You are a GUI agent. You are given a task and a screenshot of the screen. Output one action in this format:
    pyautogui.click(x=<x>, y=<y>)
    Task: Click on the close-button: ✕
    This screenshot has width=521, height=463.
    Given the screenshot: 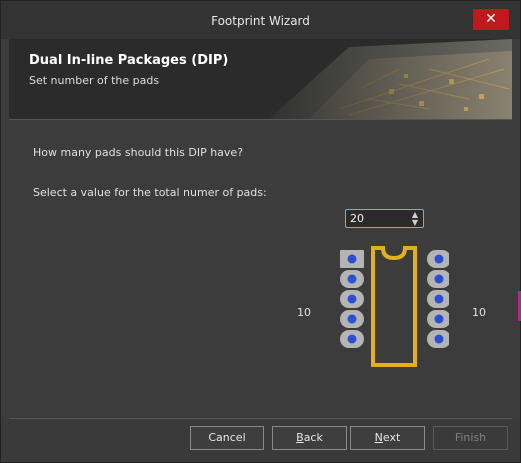 What is the action you would take?
    pyautogui.click(x=491, y=19)
    